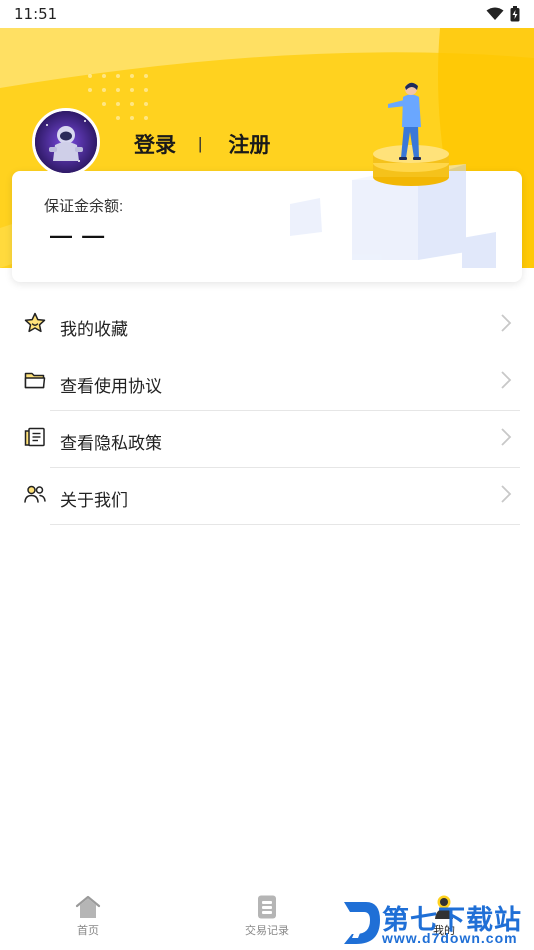 The image size is (534, 950). What do you see at coordinates (155, 144) in the screenshot?
I see `login-link: 登录` at bounding box center [155, 144].